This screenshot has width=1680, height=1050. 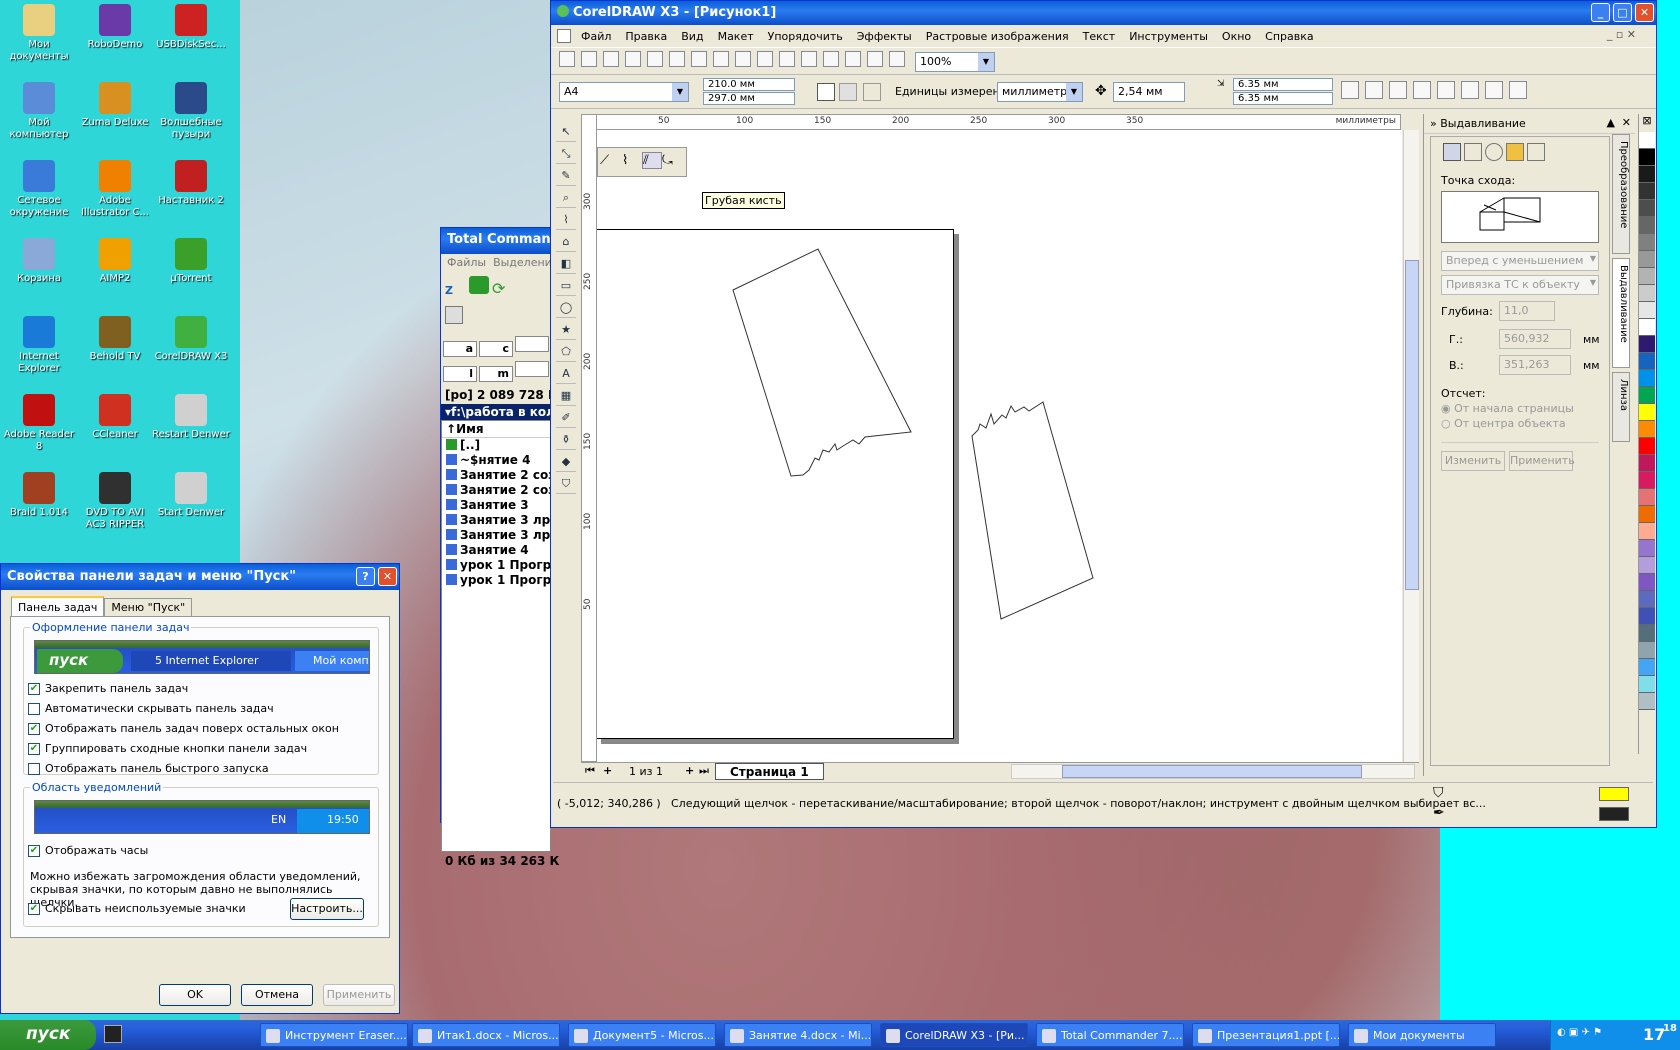 I want to click on doc-window-controls: _ ▫ ✕, so click(x=1621, y=34).